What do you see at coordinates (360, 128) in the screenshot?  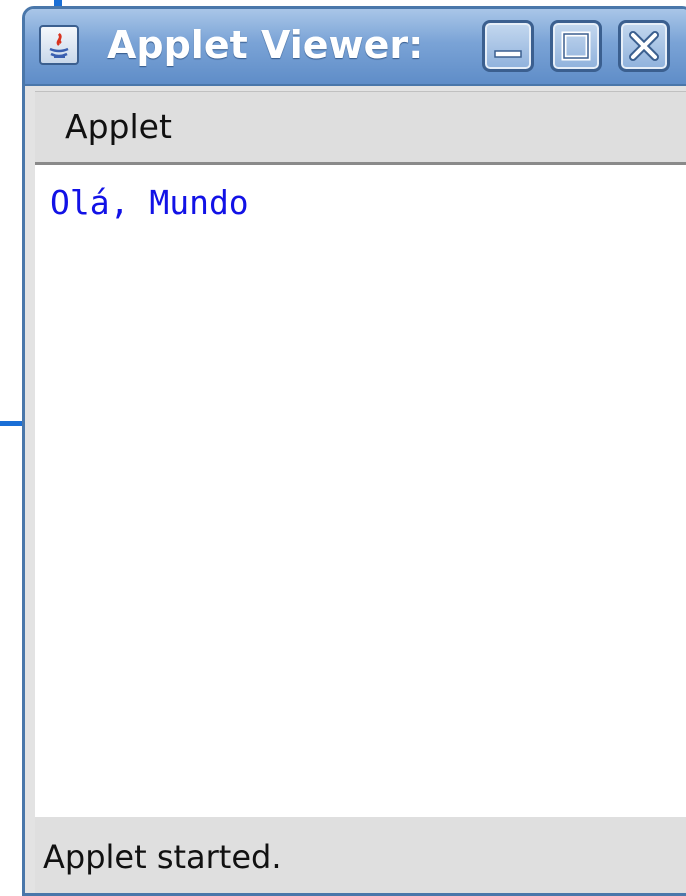 I see `menu-bar: Applet` at bounding box center [360, 128].